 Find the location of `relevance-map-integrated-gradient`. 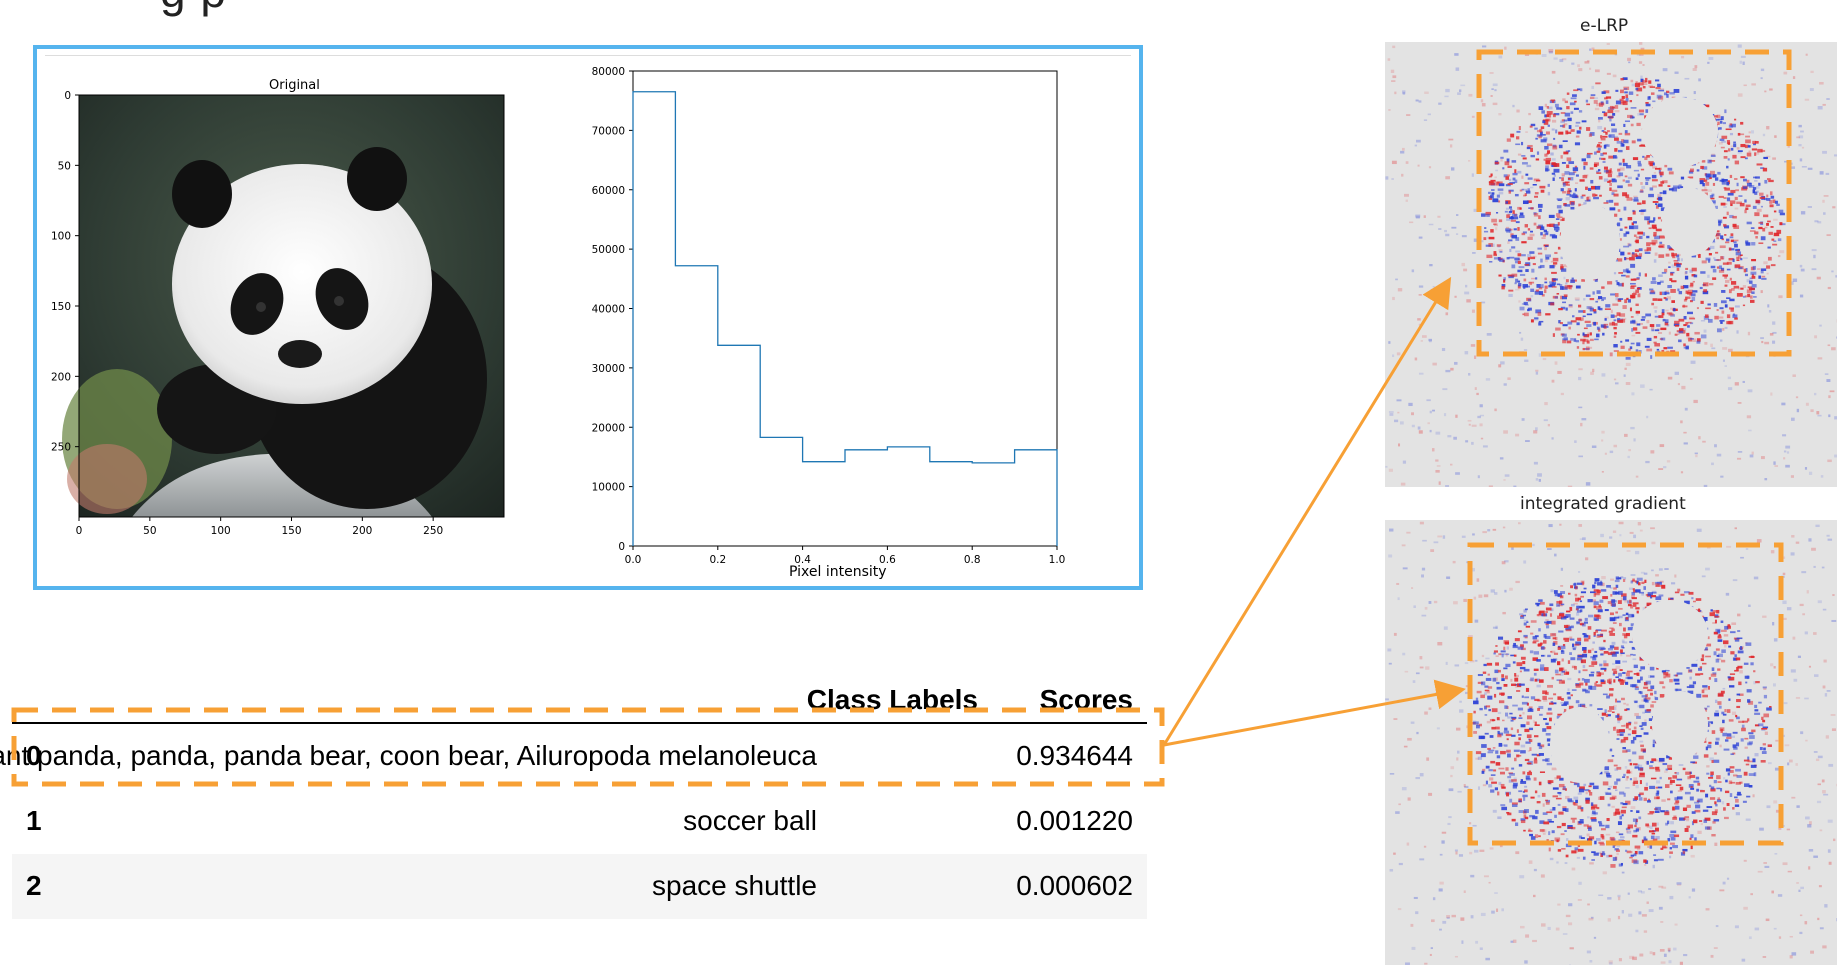

relevance-map-integrated-gradient is located at coordinates (1611, 743).